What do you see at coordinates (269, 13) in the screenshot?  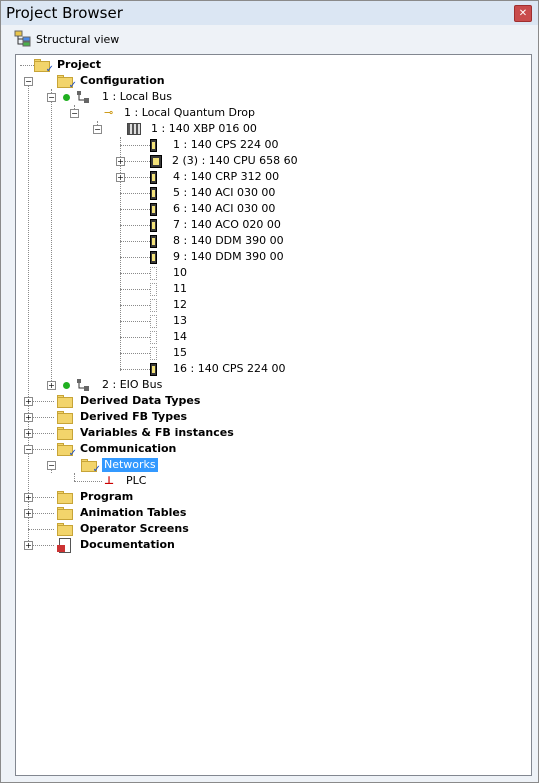 I see `title-bar: Project Browser ✕` at bounding box center [269, 13].